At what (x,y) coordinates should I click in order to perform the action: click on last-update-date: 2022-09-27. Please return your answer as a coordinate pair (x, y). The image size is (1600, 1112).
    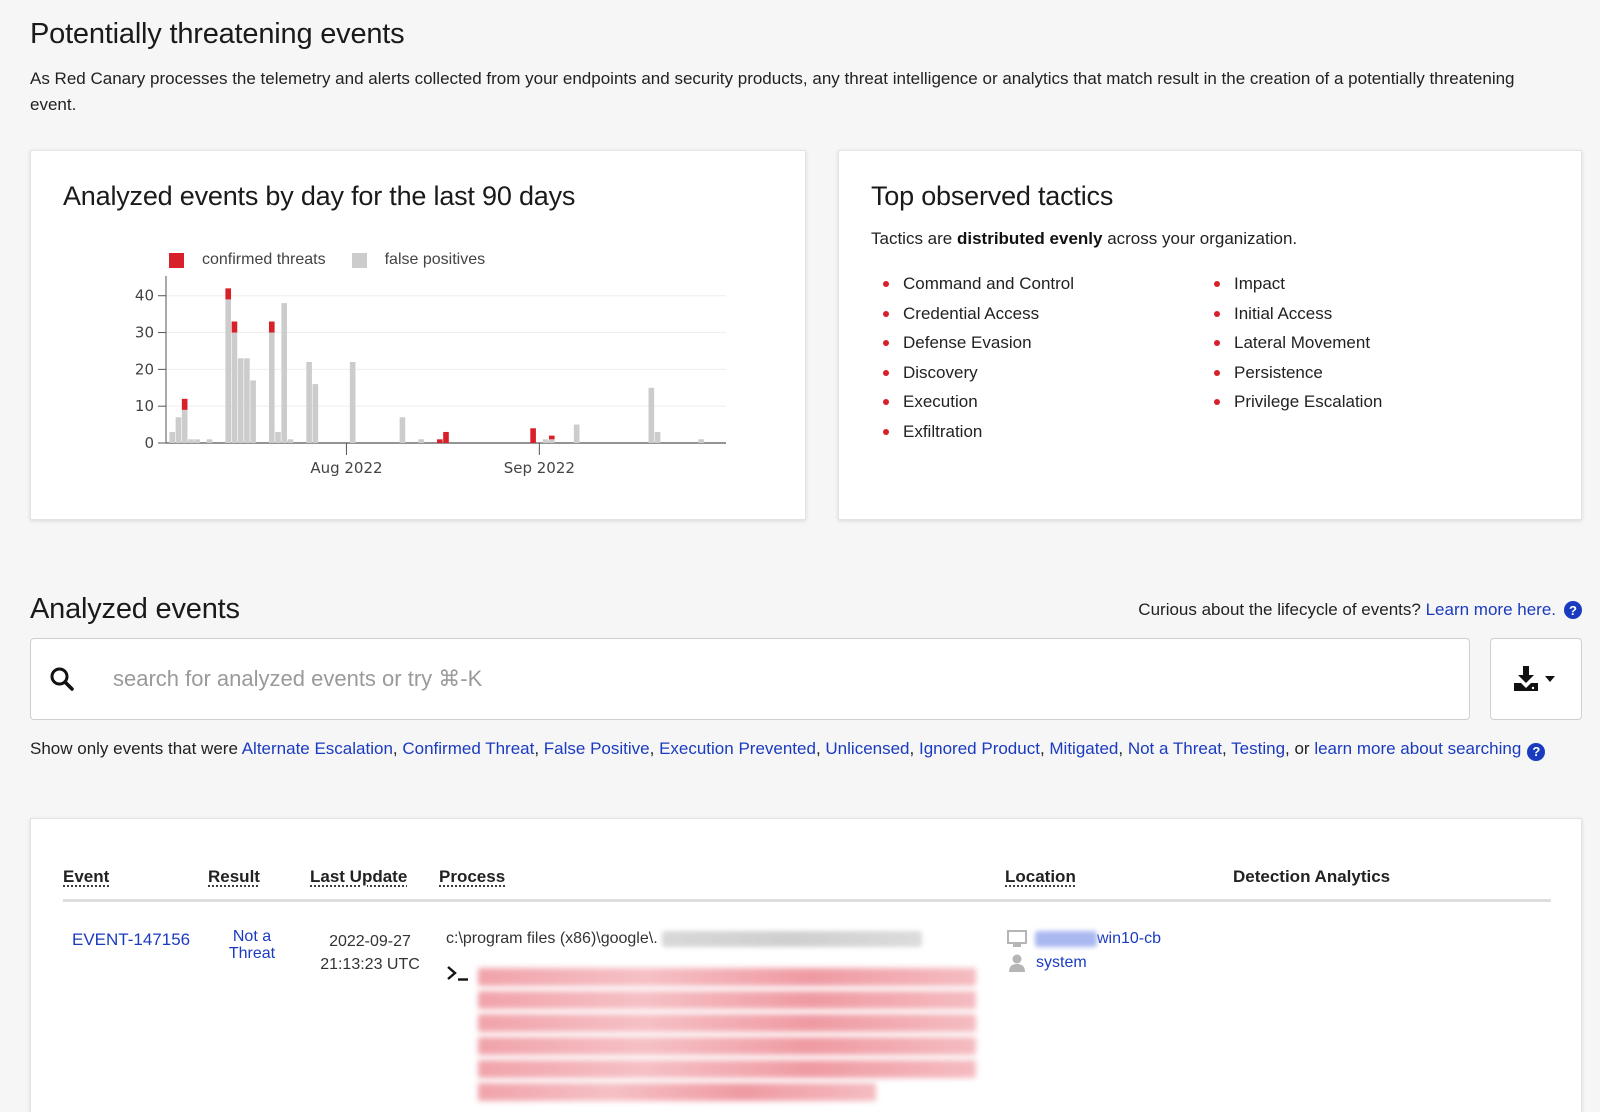
    Looking at the image, I should click on (370, 941).